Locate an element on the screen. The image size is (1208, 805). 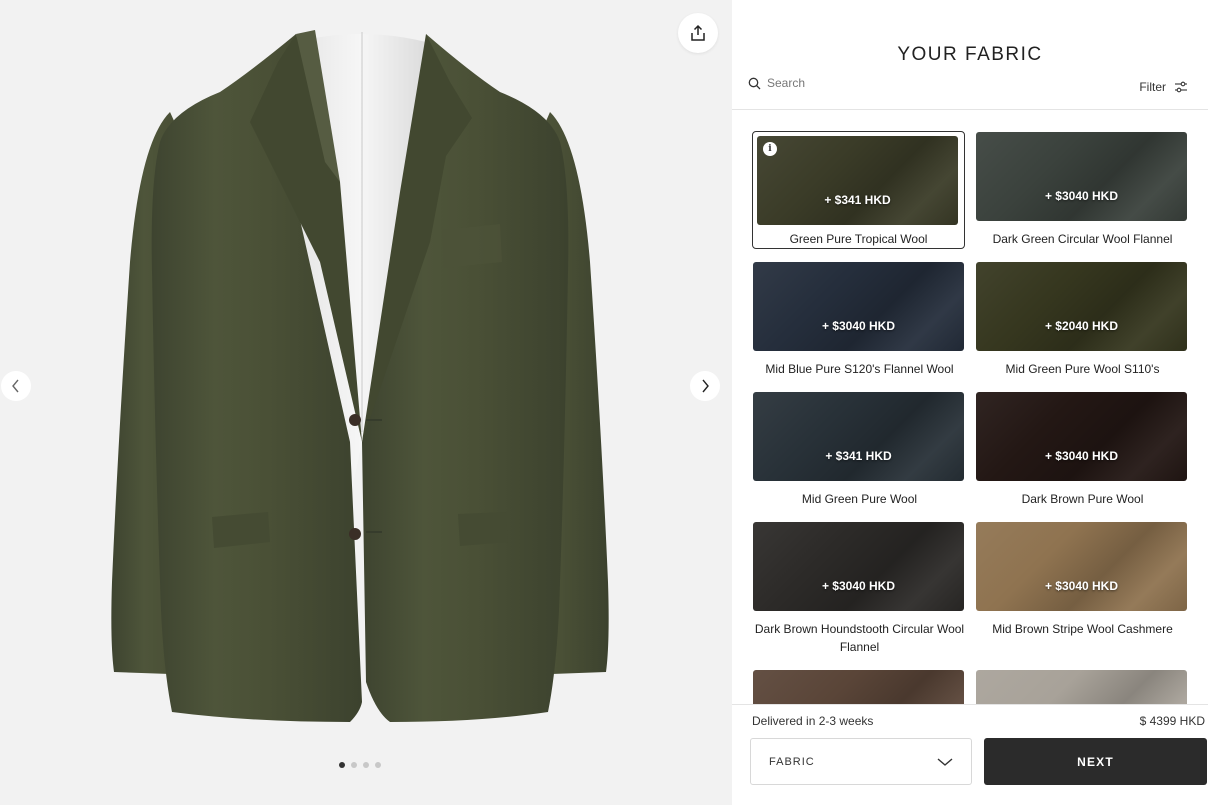
fabric-swatch: + $2040 HKD is located at coordinates (1081, 306).